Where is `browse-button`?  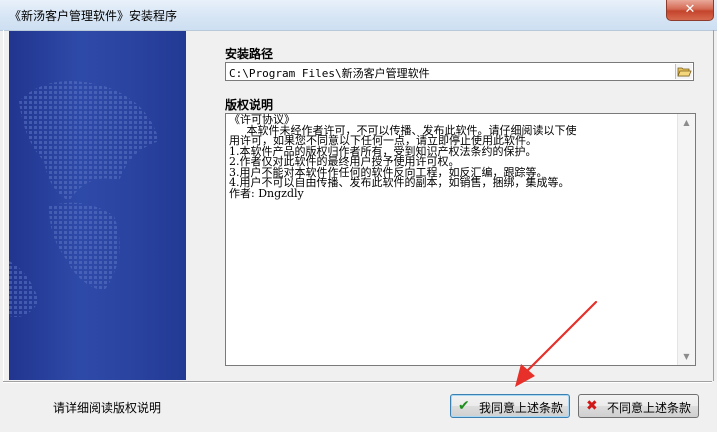 browse-button is located at coordinates (683, 71).